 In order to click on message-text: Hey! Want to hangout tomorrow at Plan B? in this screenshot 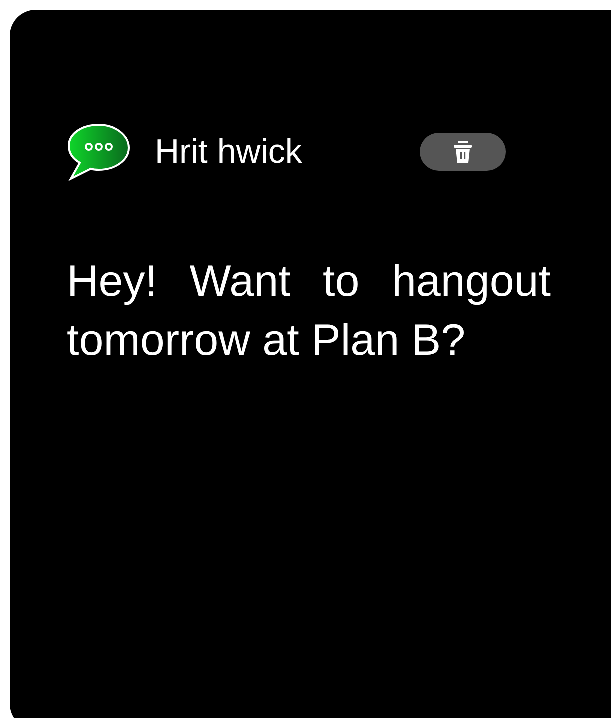, I will do `click(309, 311)`.